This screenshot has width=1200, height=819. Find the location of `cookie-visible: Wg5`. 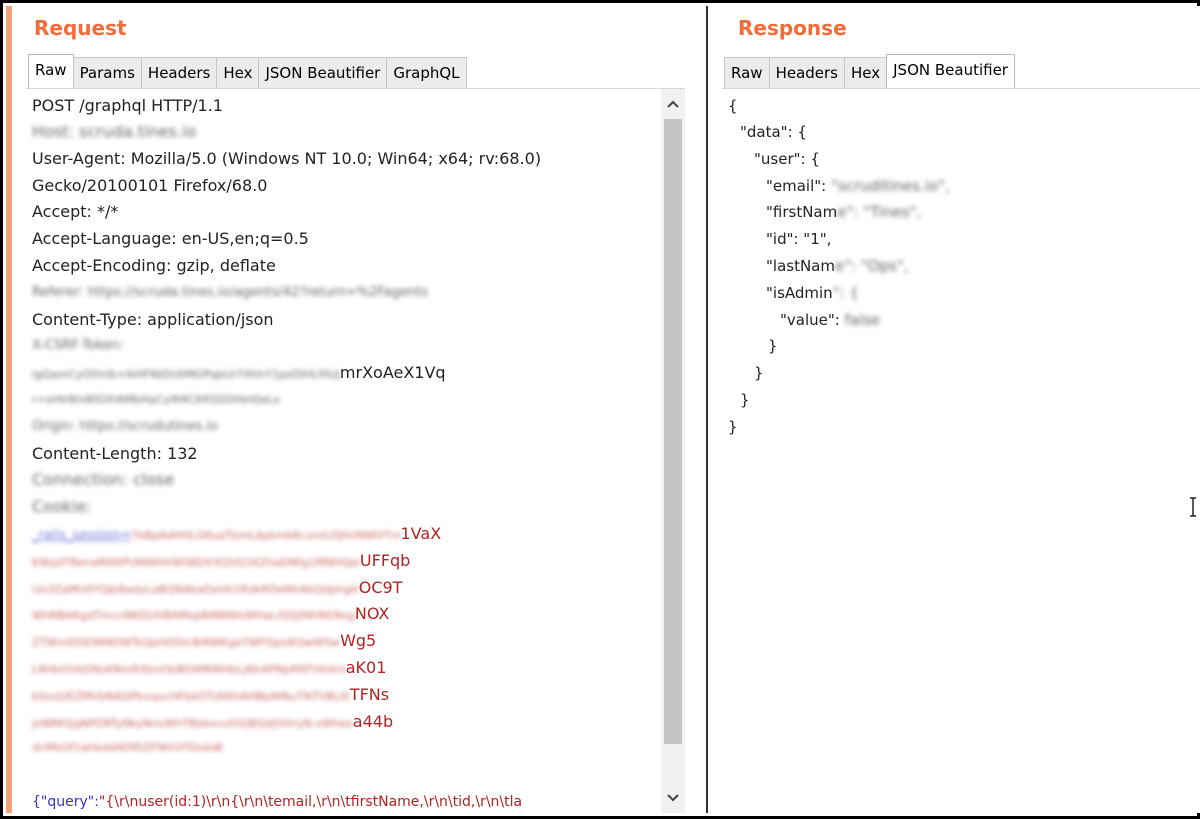

cookie-visible: Wg5 is located at coordinates (358, 640).